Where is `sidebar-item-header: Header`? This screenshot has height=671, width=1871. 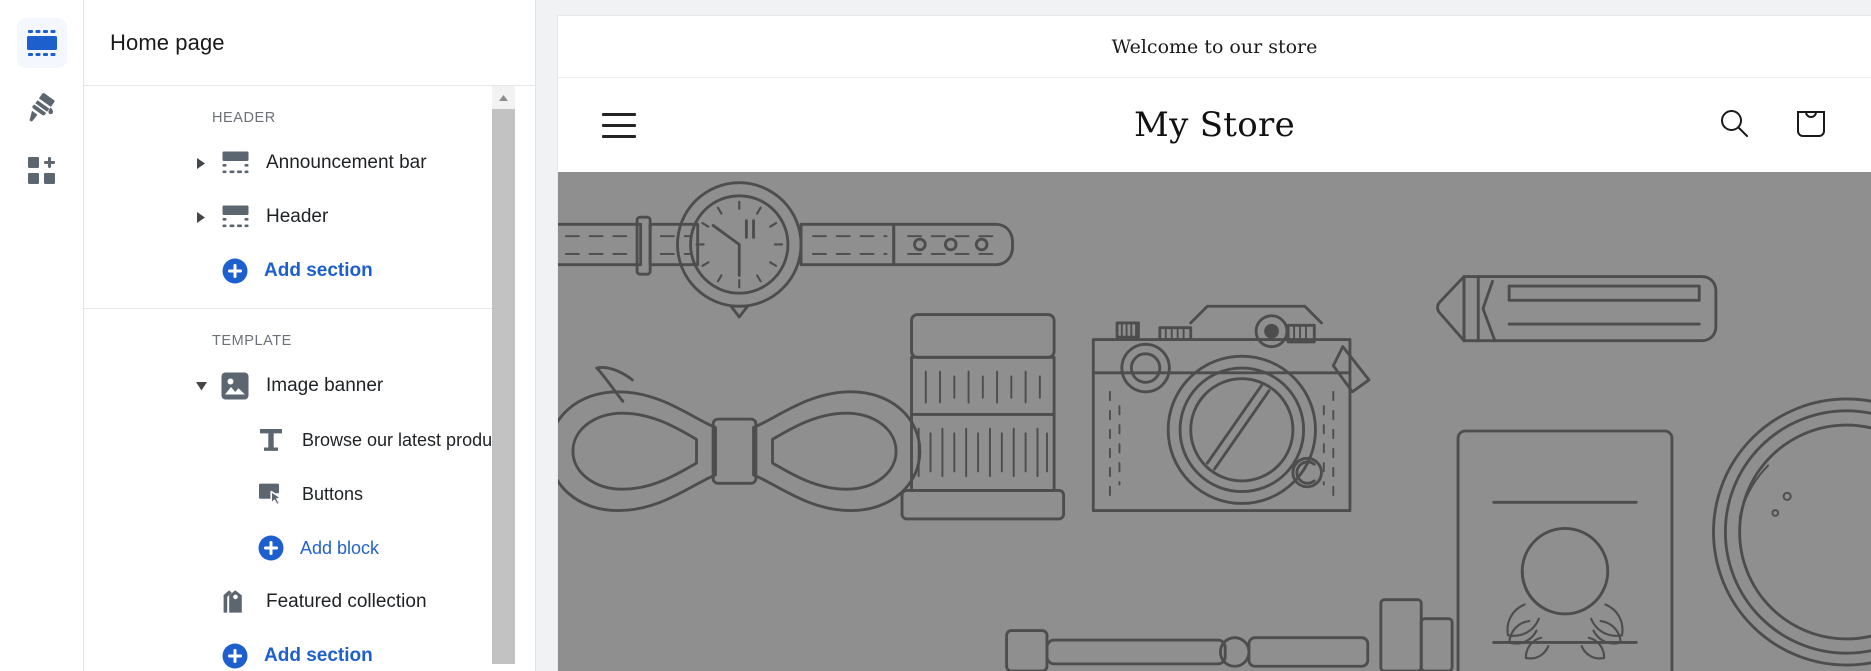 sidebar-item-header: Header is located at coordinates (296, 217).